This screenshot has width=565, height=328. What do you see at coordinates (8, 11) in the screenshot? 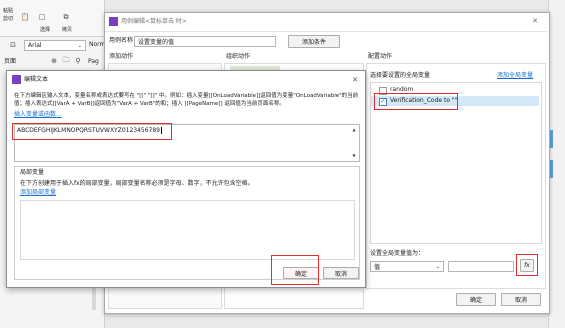
I see `paste-menu-item: 粘贴` at bounding box center [8, 11].